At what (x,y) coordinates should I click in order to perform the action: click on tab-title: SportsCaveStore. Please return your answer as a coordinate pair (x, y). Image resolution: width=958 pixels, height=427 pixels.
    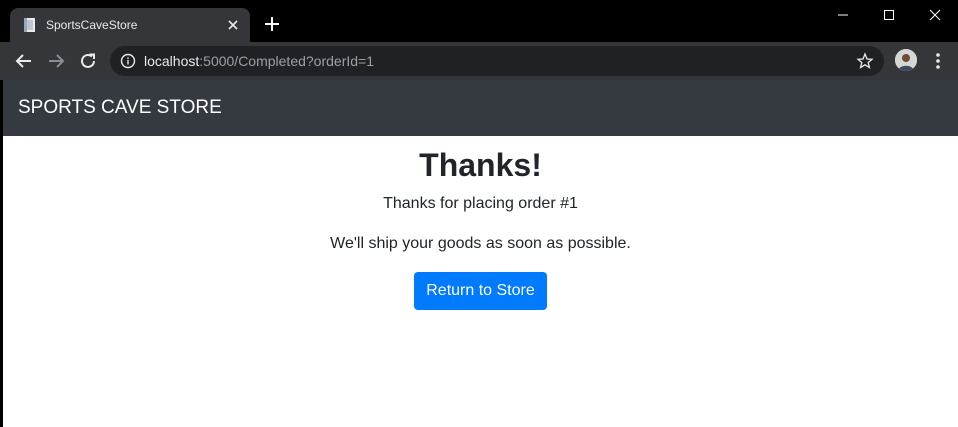
    Looking at the image, I should click on (92, 25).